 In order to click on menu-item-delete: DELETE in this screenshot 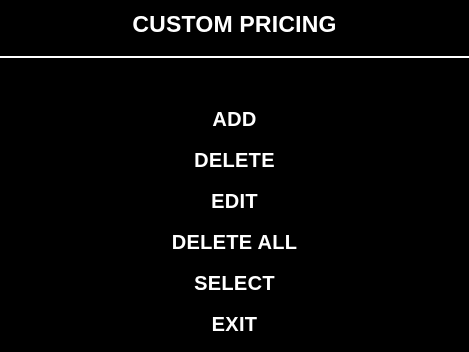, I will do `click(234, 165)`.